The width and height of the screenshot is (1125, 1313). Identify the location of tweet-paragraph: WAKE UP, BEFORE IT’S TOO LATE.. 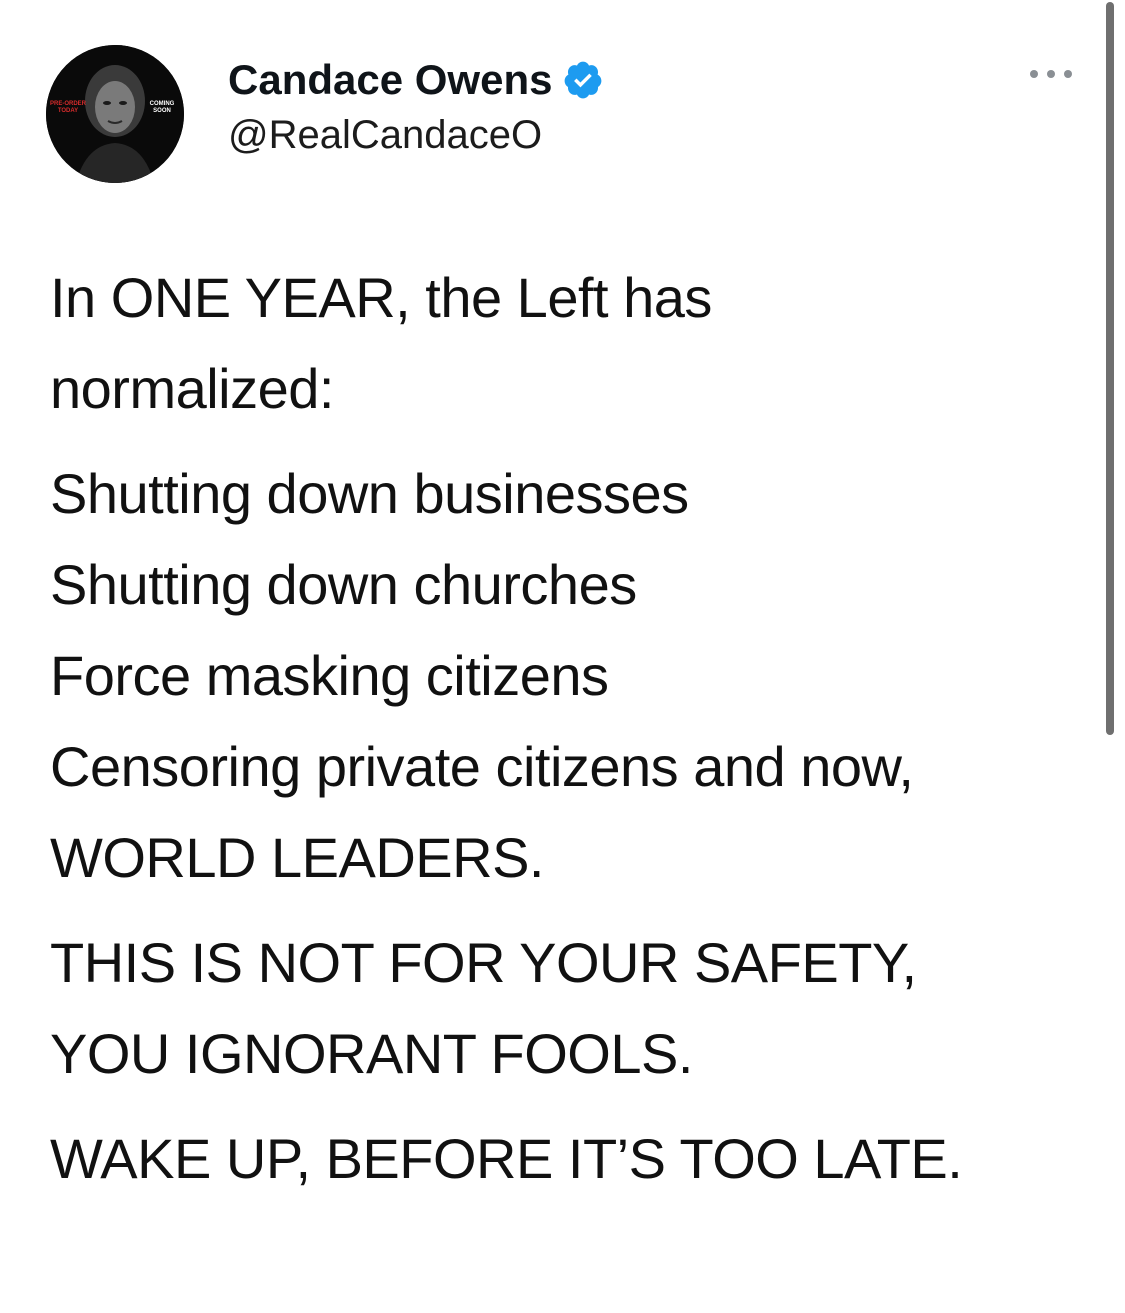
(570, 1158).